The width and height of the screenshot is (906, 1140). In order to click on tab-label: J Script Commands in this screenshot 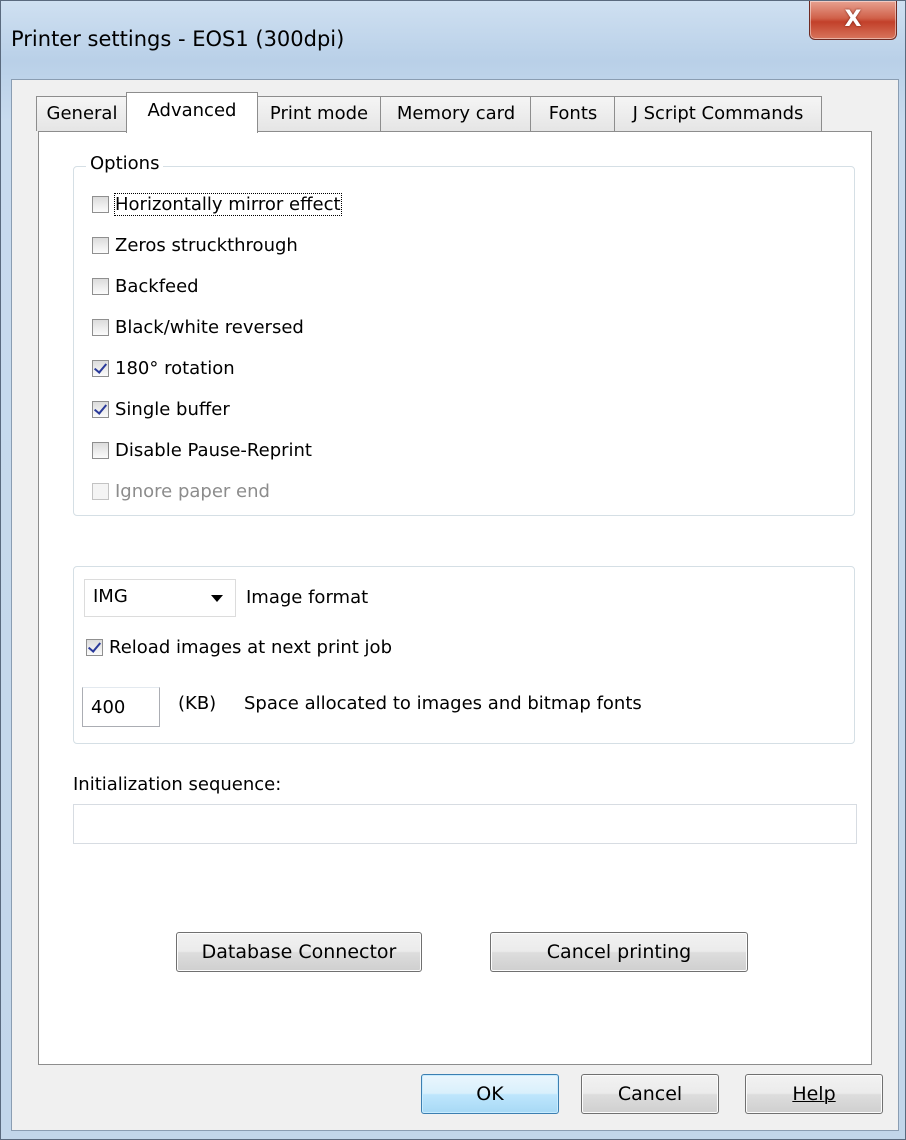, I will do `click(718, 113)`.